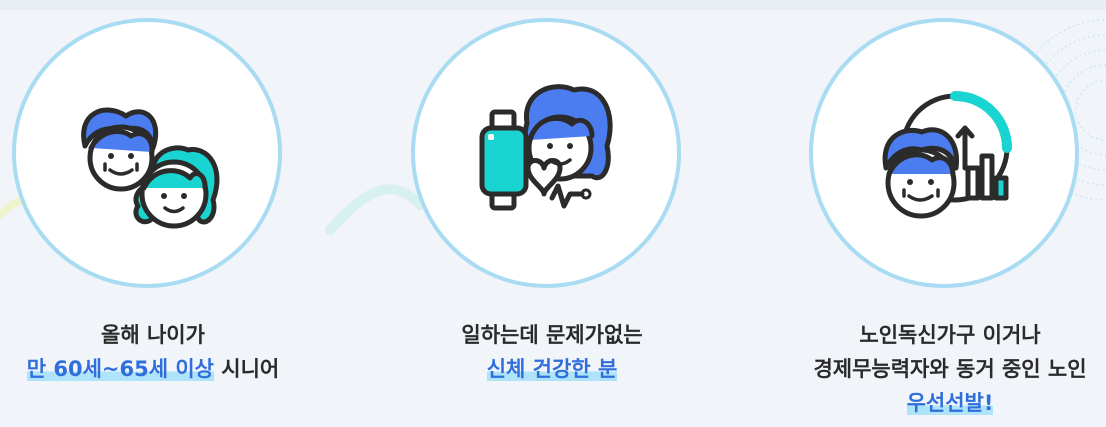 This screenshot has width=1106, height=427. I want to click on card-line-2: 만 60세~65세 이상 시니어, so click(153, 369).